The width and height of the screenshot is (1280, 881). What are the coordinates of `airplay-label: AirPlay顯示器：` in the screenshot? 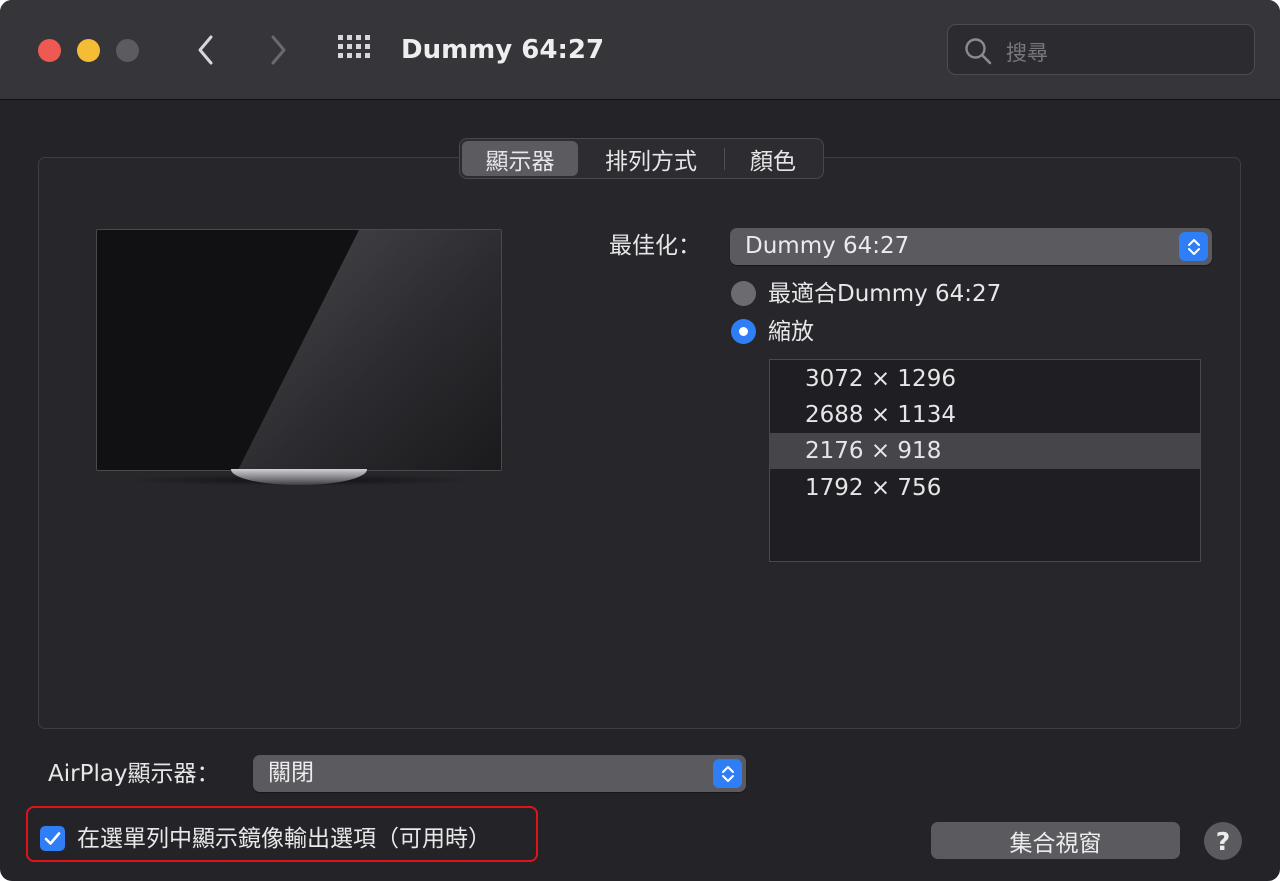 It's located at (134, 774).